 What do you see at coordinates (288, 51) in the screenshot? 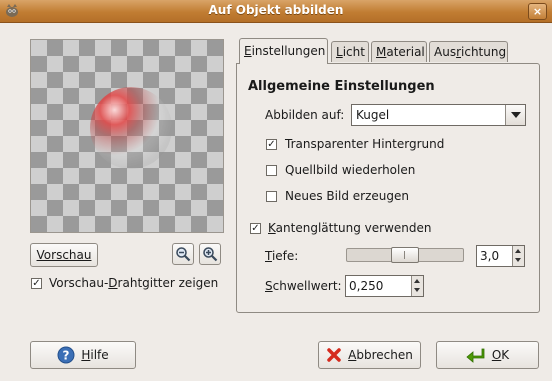
I see `tab-einstellungen-label: instellungen` at bounding box center [288, 51].